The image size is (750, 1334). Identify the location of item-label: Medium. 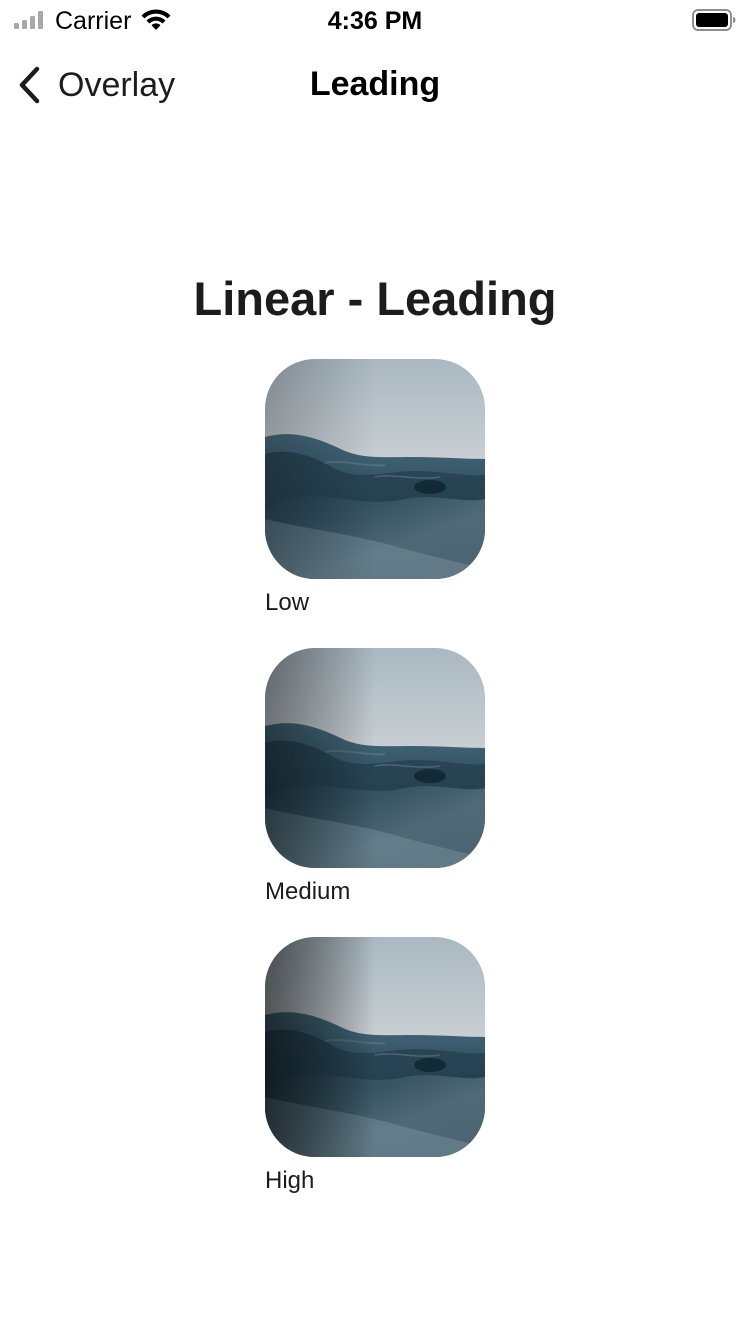
(308, 891).